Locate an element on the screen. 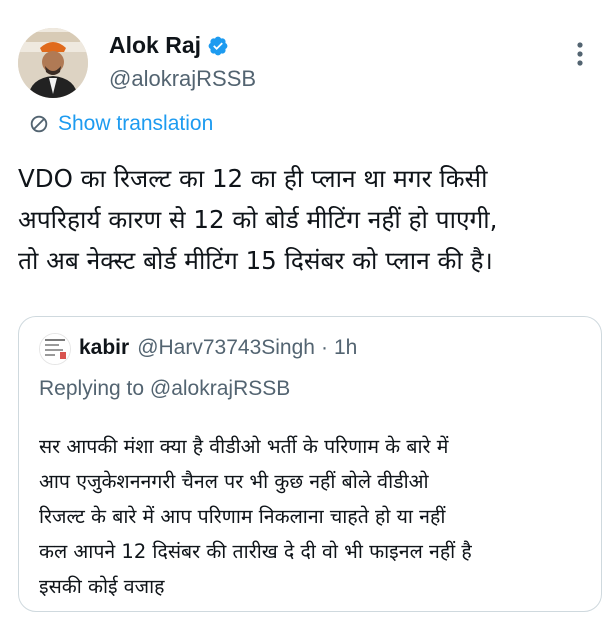 This screenshot has width=614, height=624. author-avatar is located at coordinates (53, 63).